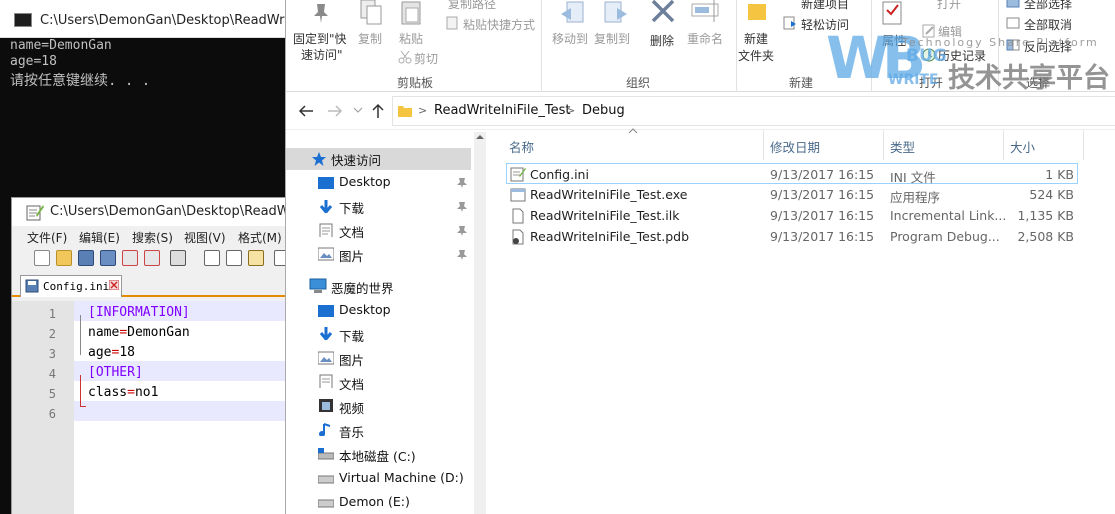 Image resolution: width=1115 pixels, height=514 pixels. Describe the element at coordinates (108, 258) in the screenshot. I see `save-all-icon` at that location.